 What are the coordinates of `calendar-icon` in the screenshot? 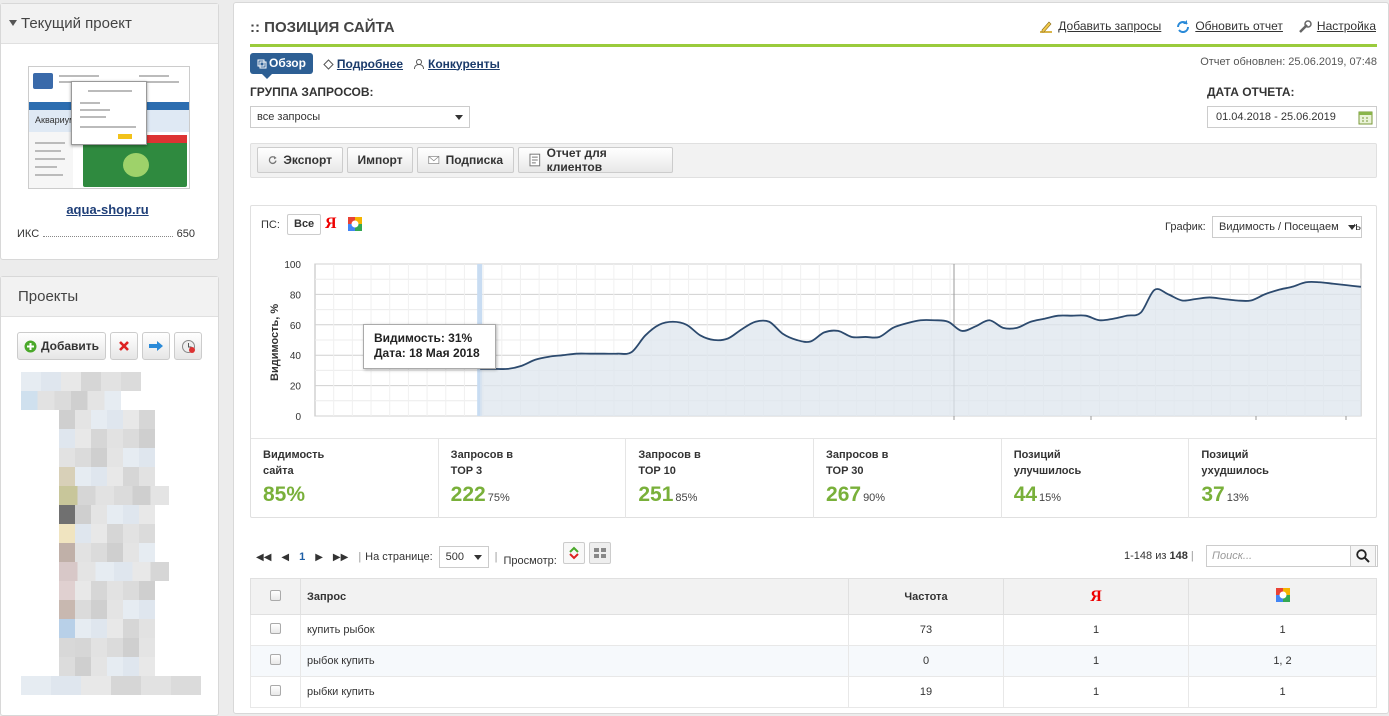 It's located at (1365, 117).